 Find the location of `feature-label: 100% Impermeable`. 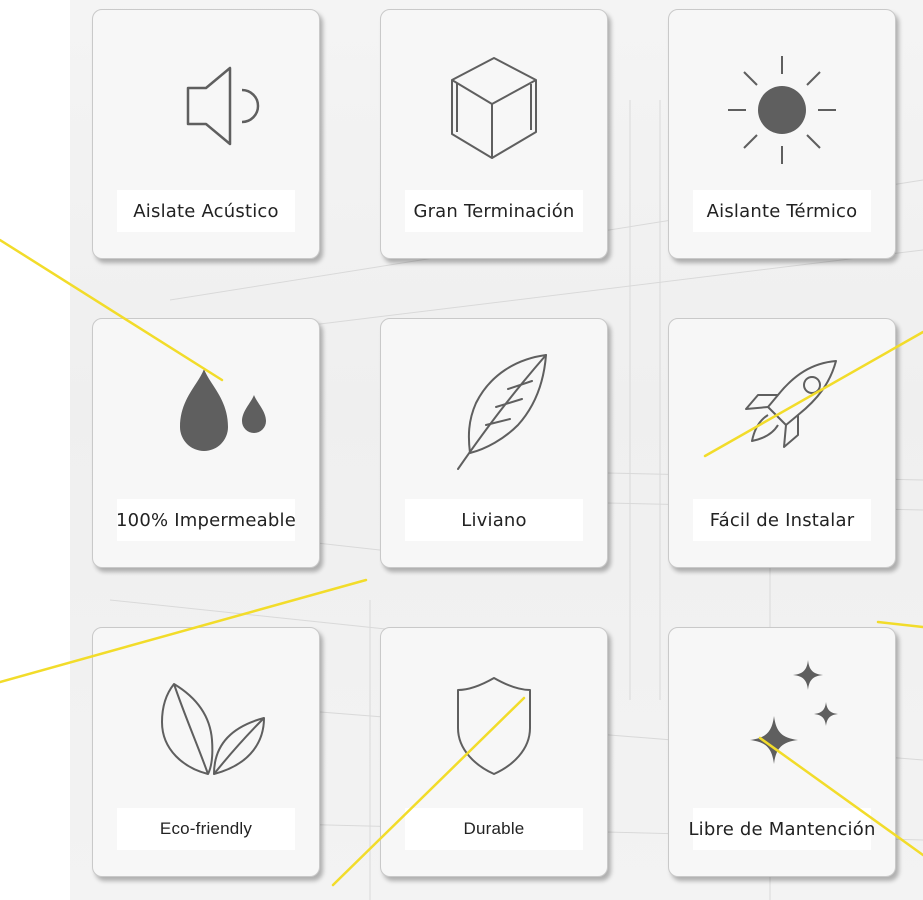

feature-label: 100% Impermeable is located at coordinates (206, 520).